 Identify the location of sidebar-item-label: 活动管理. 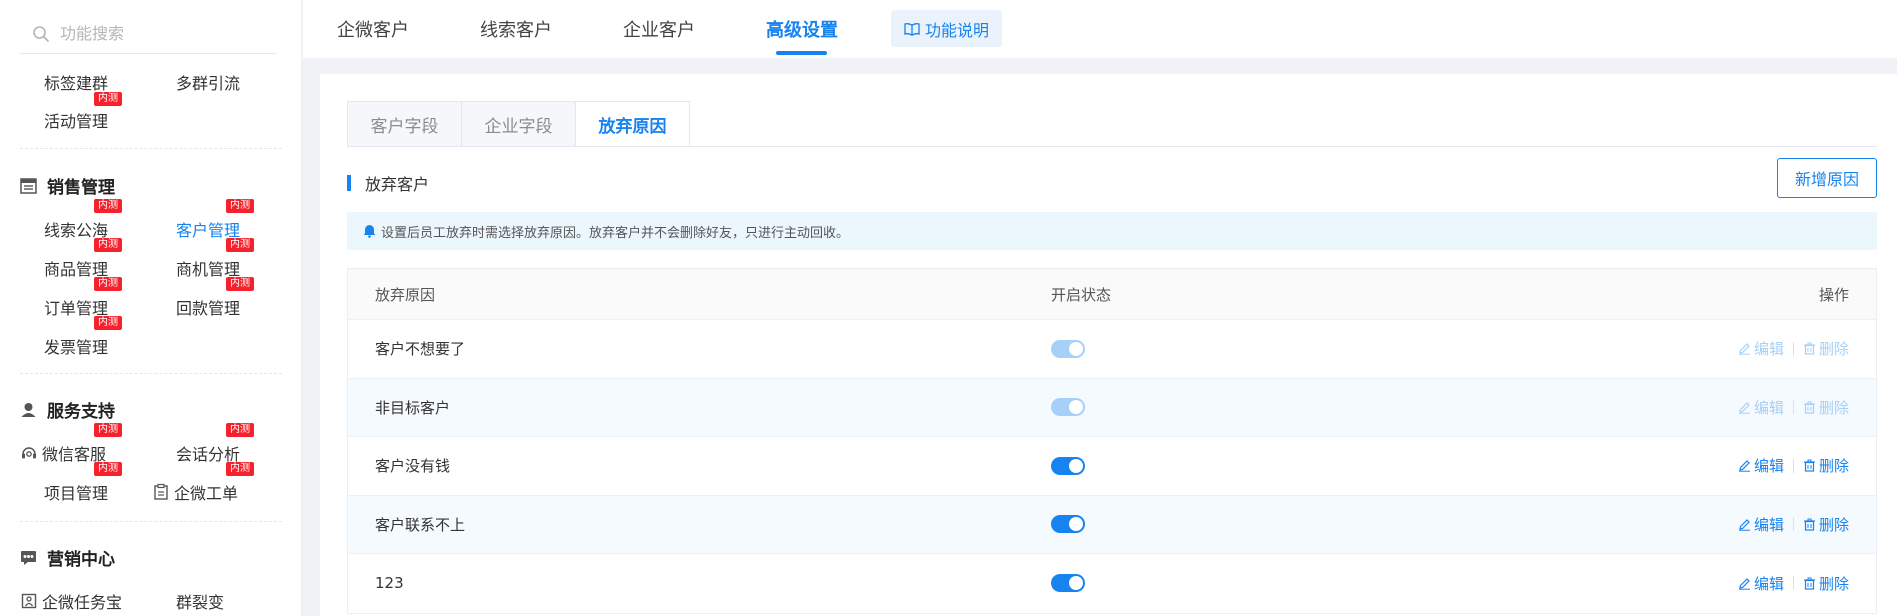
(76, 121).